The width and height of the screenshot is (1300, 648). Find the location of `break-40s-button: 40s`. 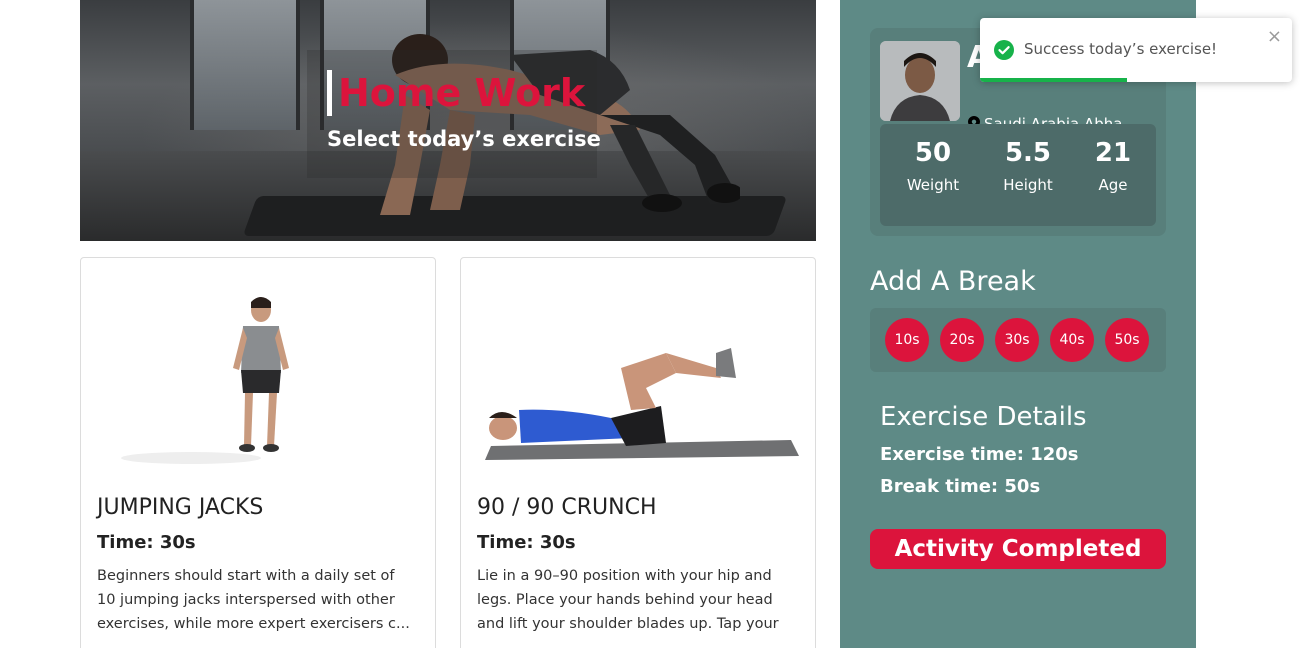

break-40s-button: 40s is located at coordinates (1072, 340).